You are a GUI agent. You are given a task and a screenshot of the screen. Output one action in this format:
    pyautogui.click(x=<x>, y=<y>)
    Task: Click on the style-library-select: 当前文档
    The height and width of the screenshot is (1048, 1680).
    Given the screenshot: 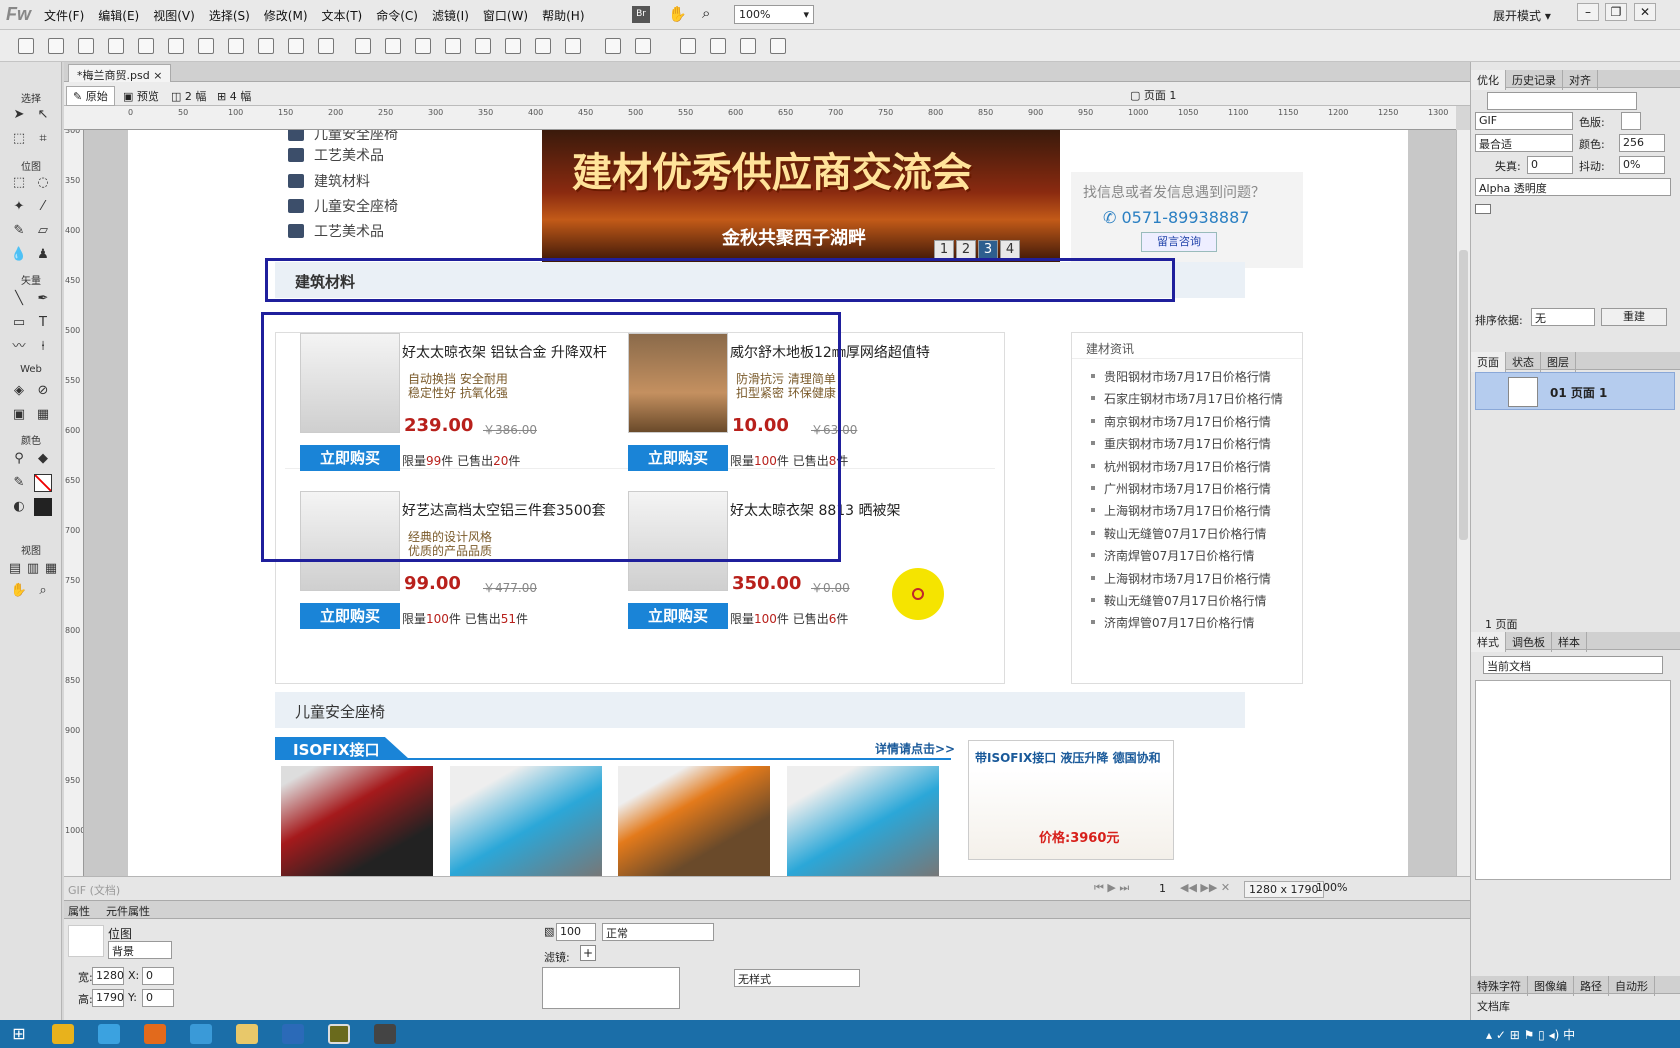 What is the action you would take?
    pyautogui.click(x=1573, y=665)
    